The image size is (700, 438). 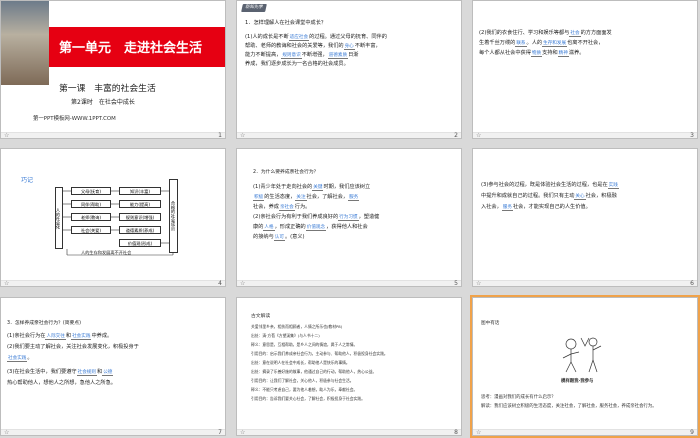 I want to click on answer-line: 入社会，服务社会，才能实现自己的人生价值。, so click(x=536, y=207).